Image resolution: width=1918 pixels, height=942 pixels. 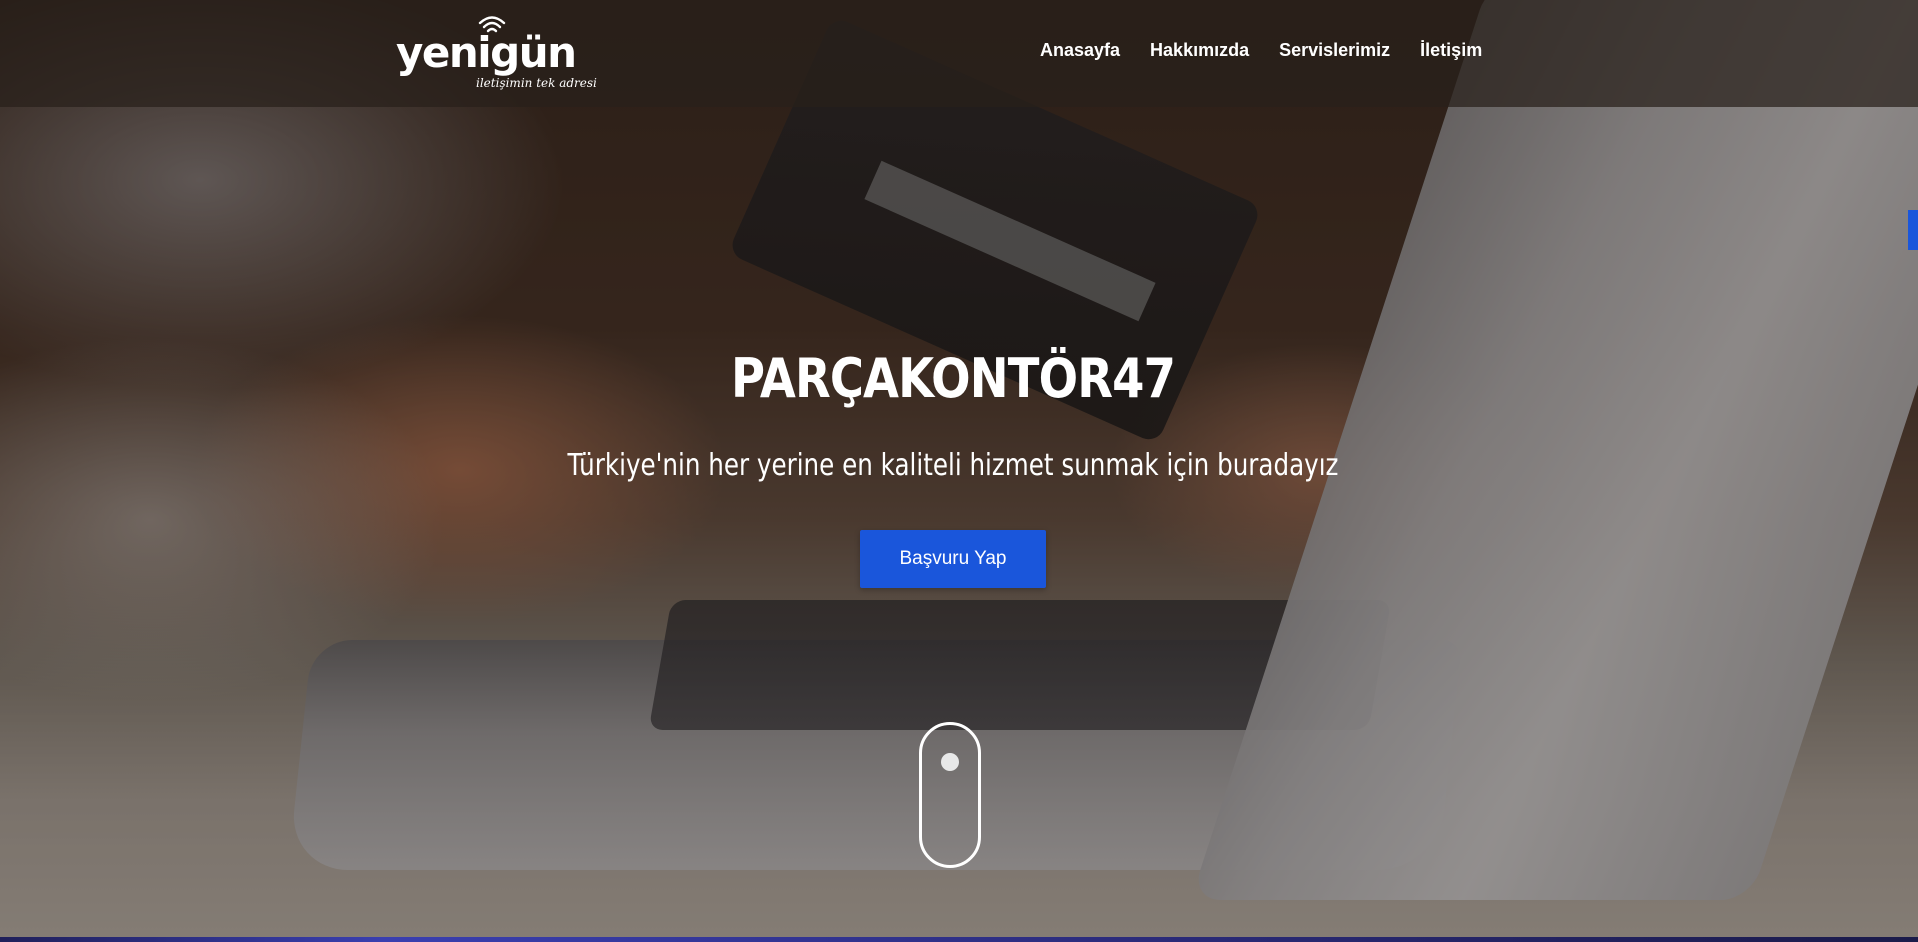 What do you see at coordinates (959, 939) in the screenshot?
I see `bottom-edge-strip` at bounding box center [959, 939].